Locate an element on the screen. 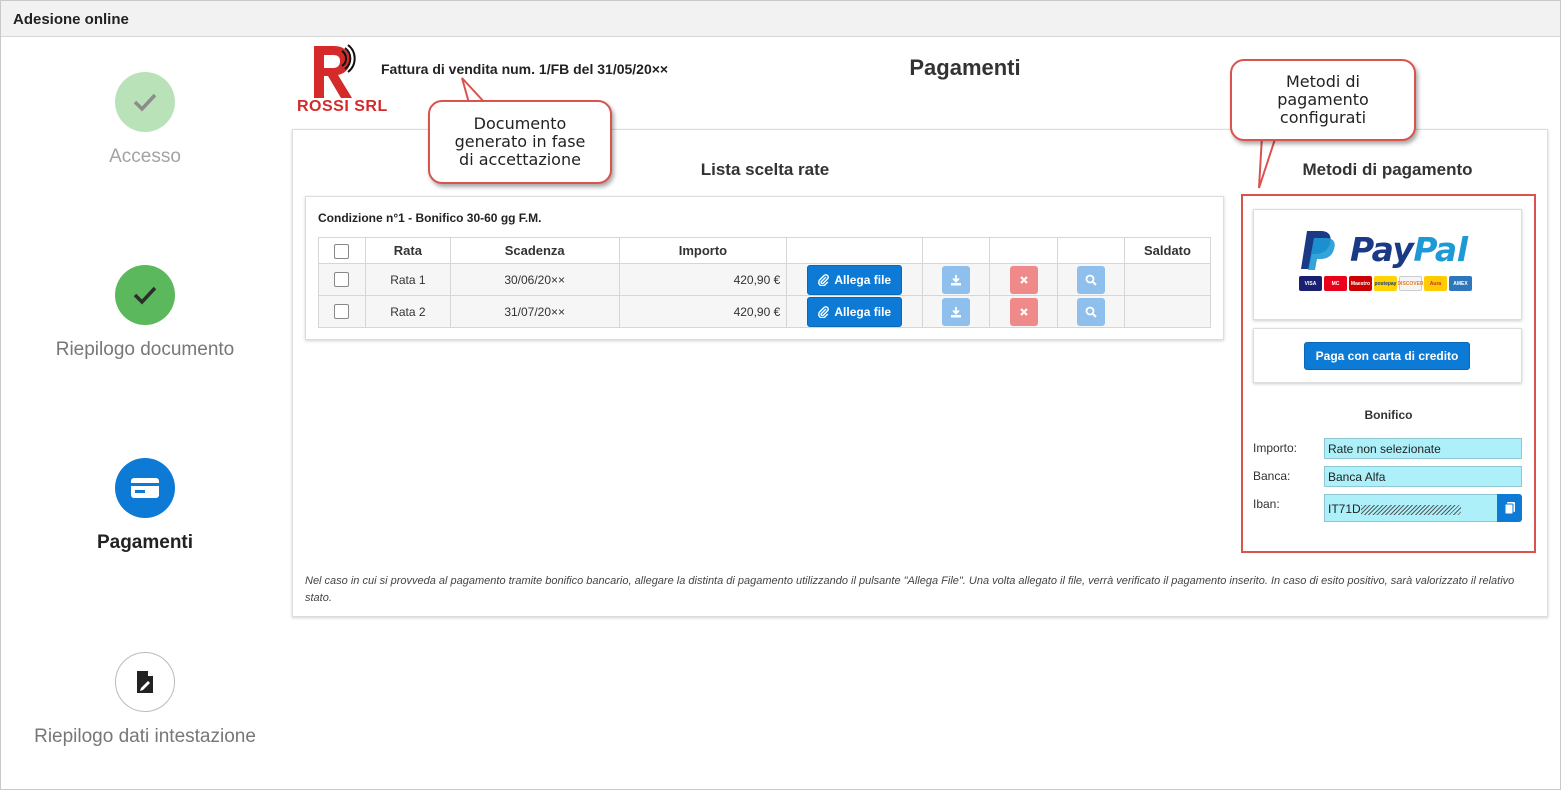  column-header: Rata is located at coordinates (407, 250).